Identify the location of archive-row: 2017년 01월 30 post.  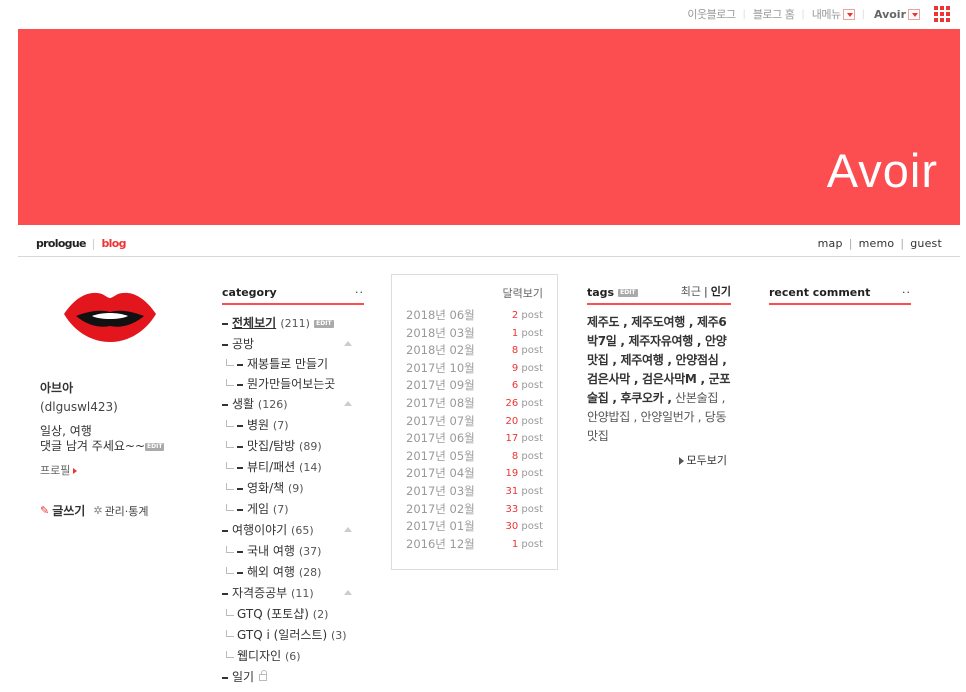
(474, 527).